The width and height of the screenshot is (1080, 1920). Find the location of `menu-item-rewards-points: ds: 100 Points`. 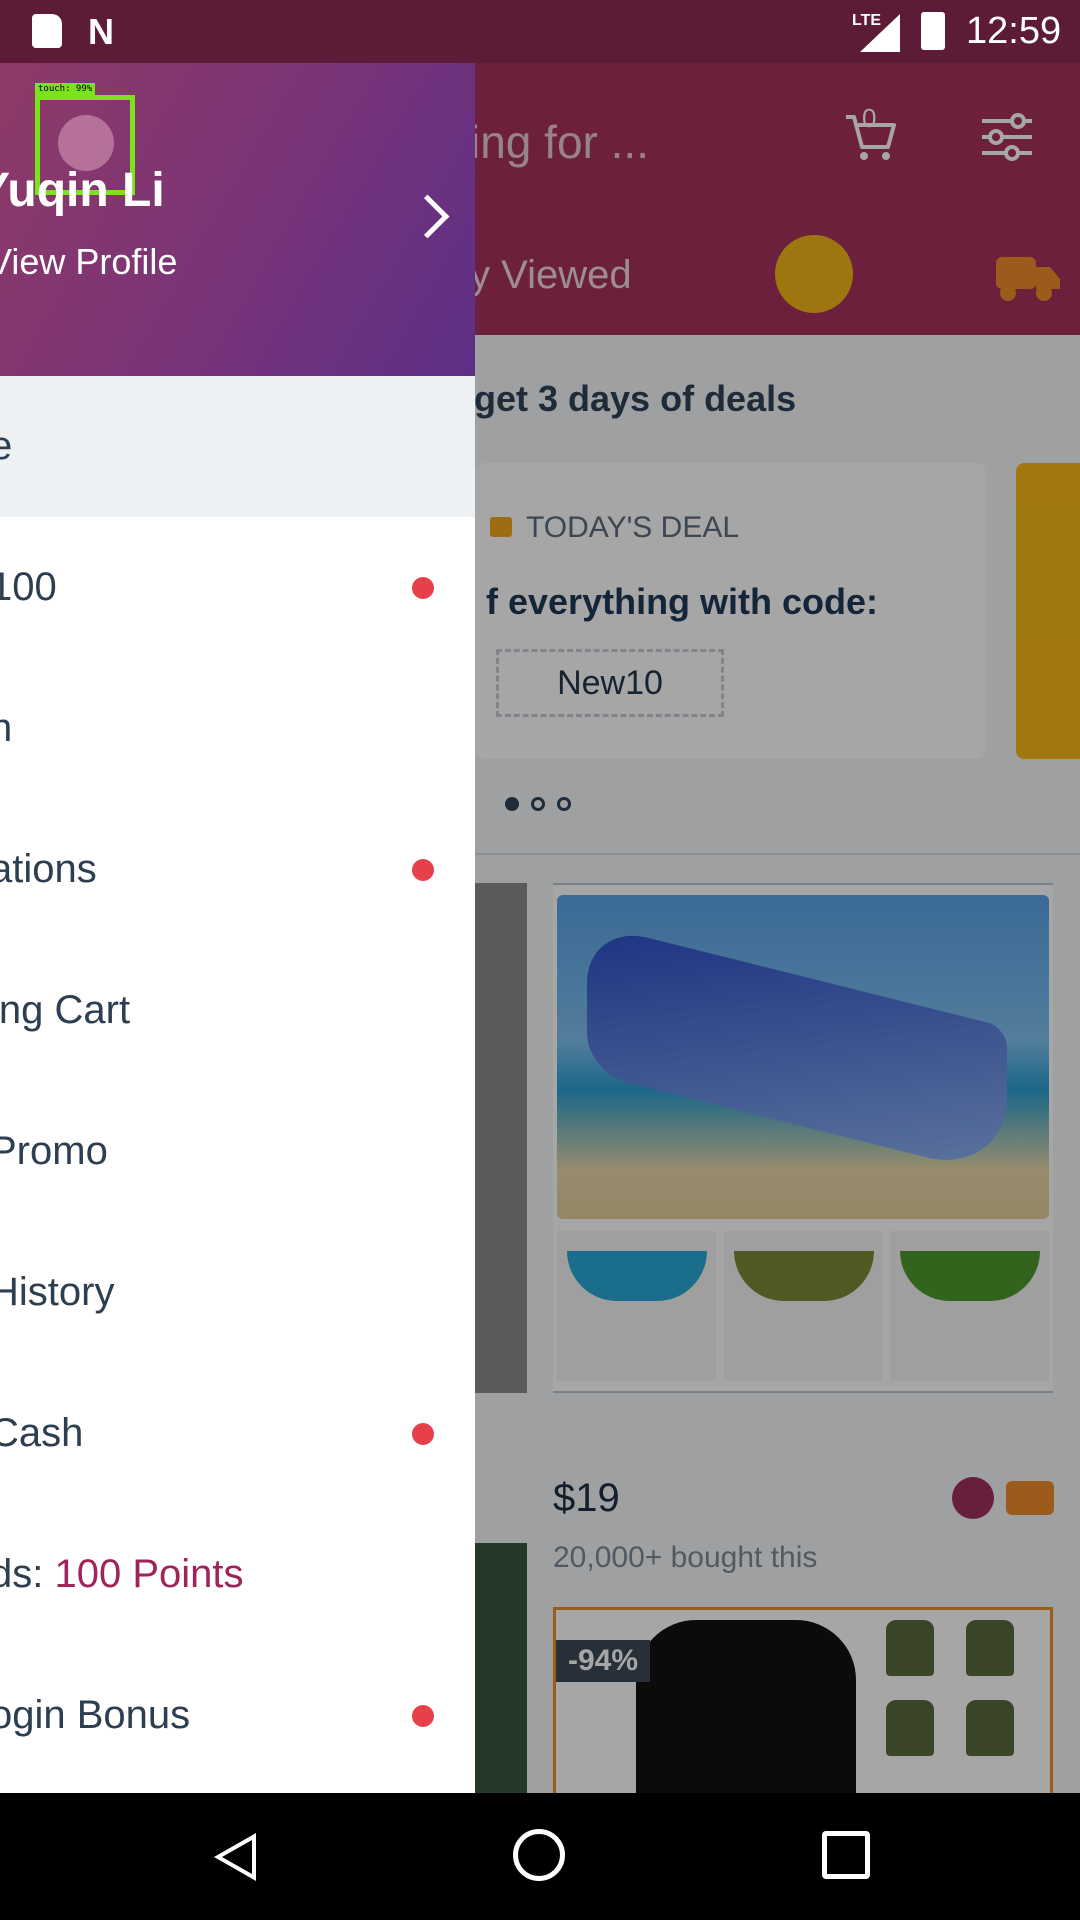

menu-item-rewards-points: ds: 100 Points is located at coordinates (237, 1574).